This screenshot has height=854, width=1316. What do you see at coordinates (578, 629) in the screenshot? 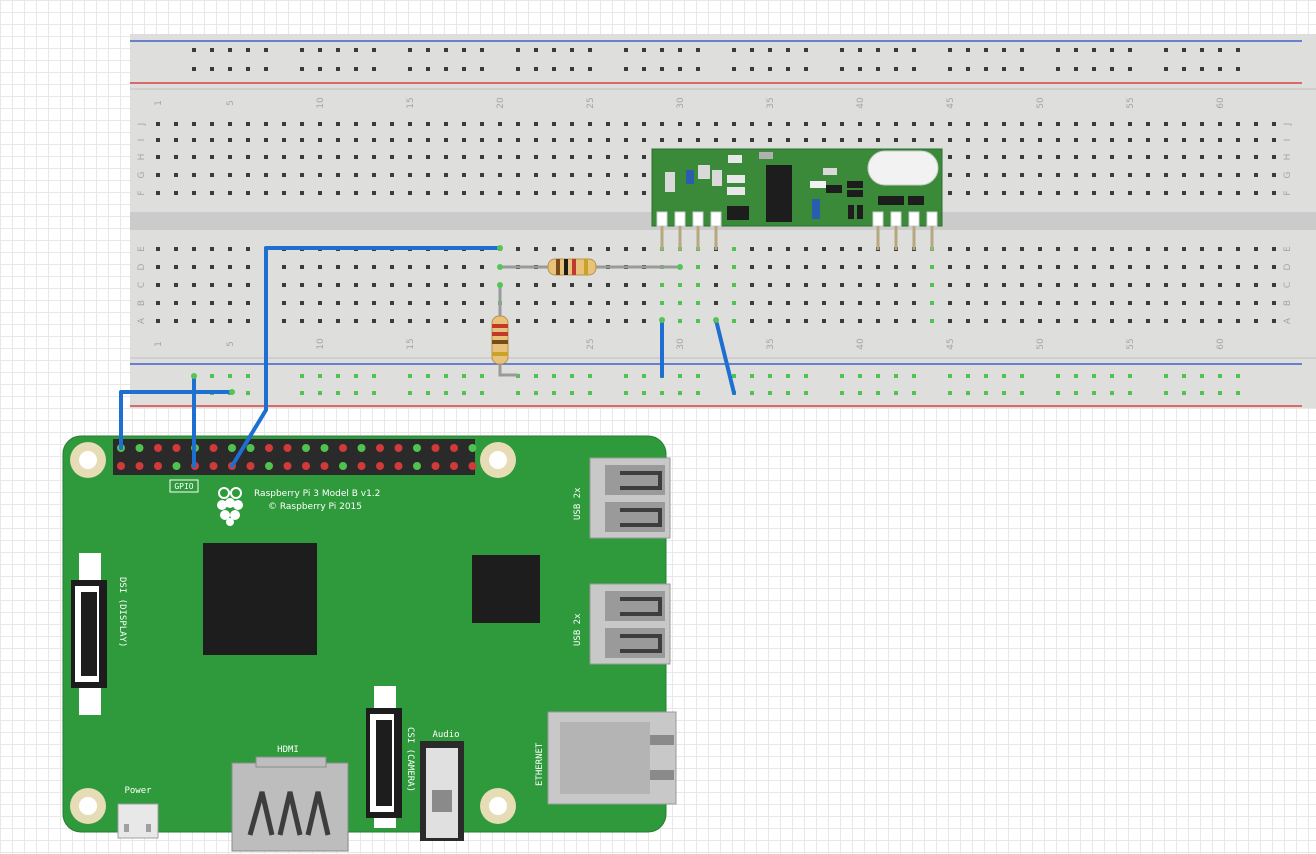
I see `usb-2-label: USB 2x` at bounding box center [578, 629].